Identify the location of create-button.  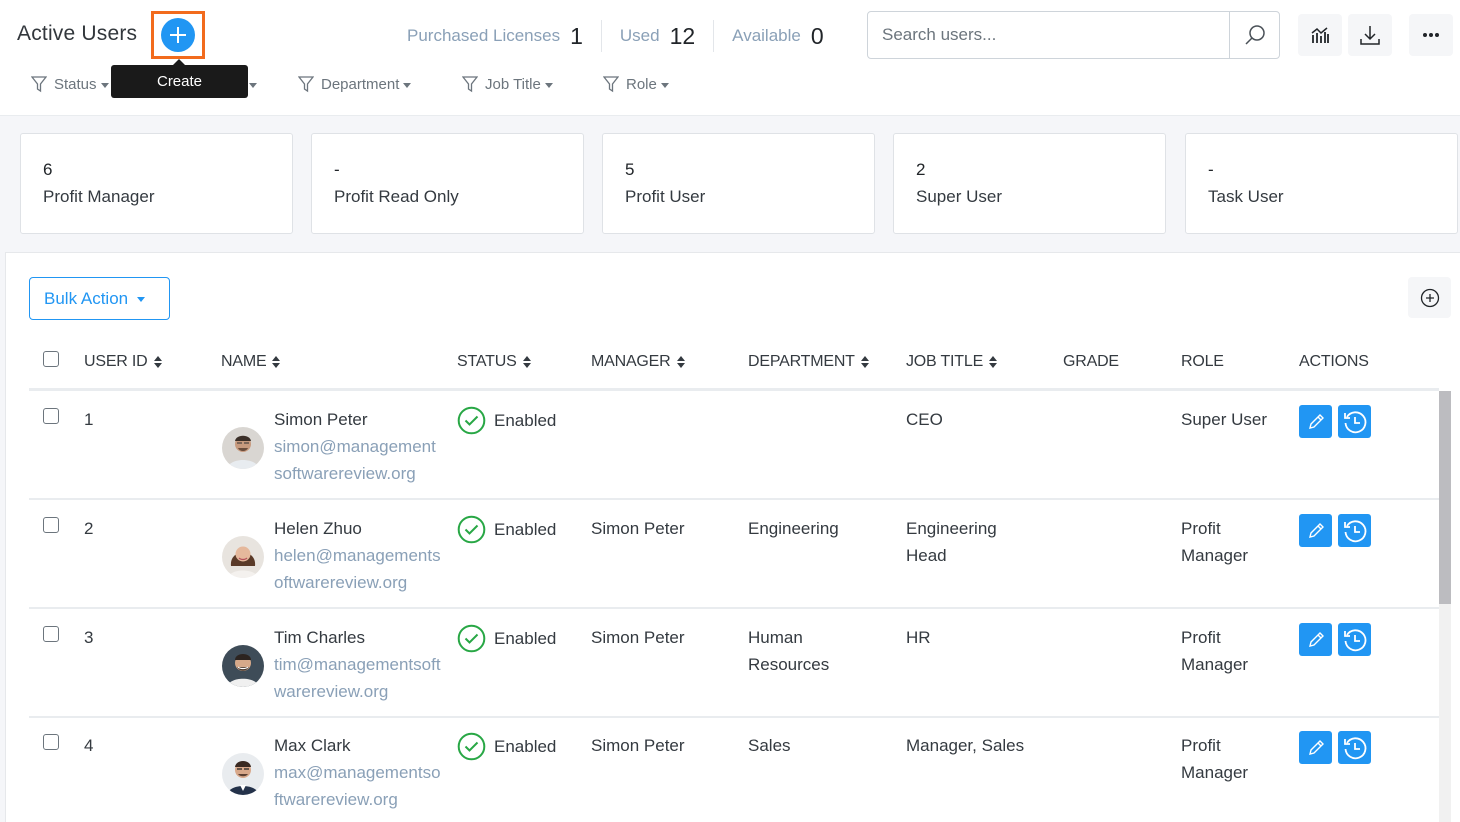
(178, 35).